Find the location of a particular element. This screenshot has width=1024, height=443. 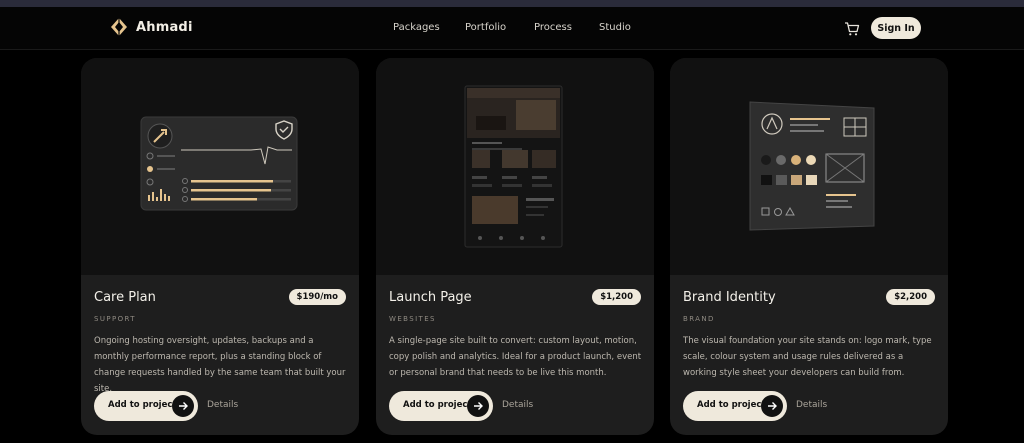

nav-link-process: Process is located at coordinates (566, 27).